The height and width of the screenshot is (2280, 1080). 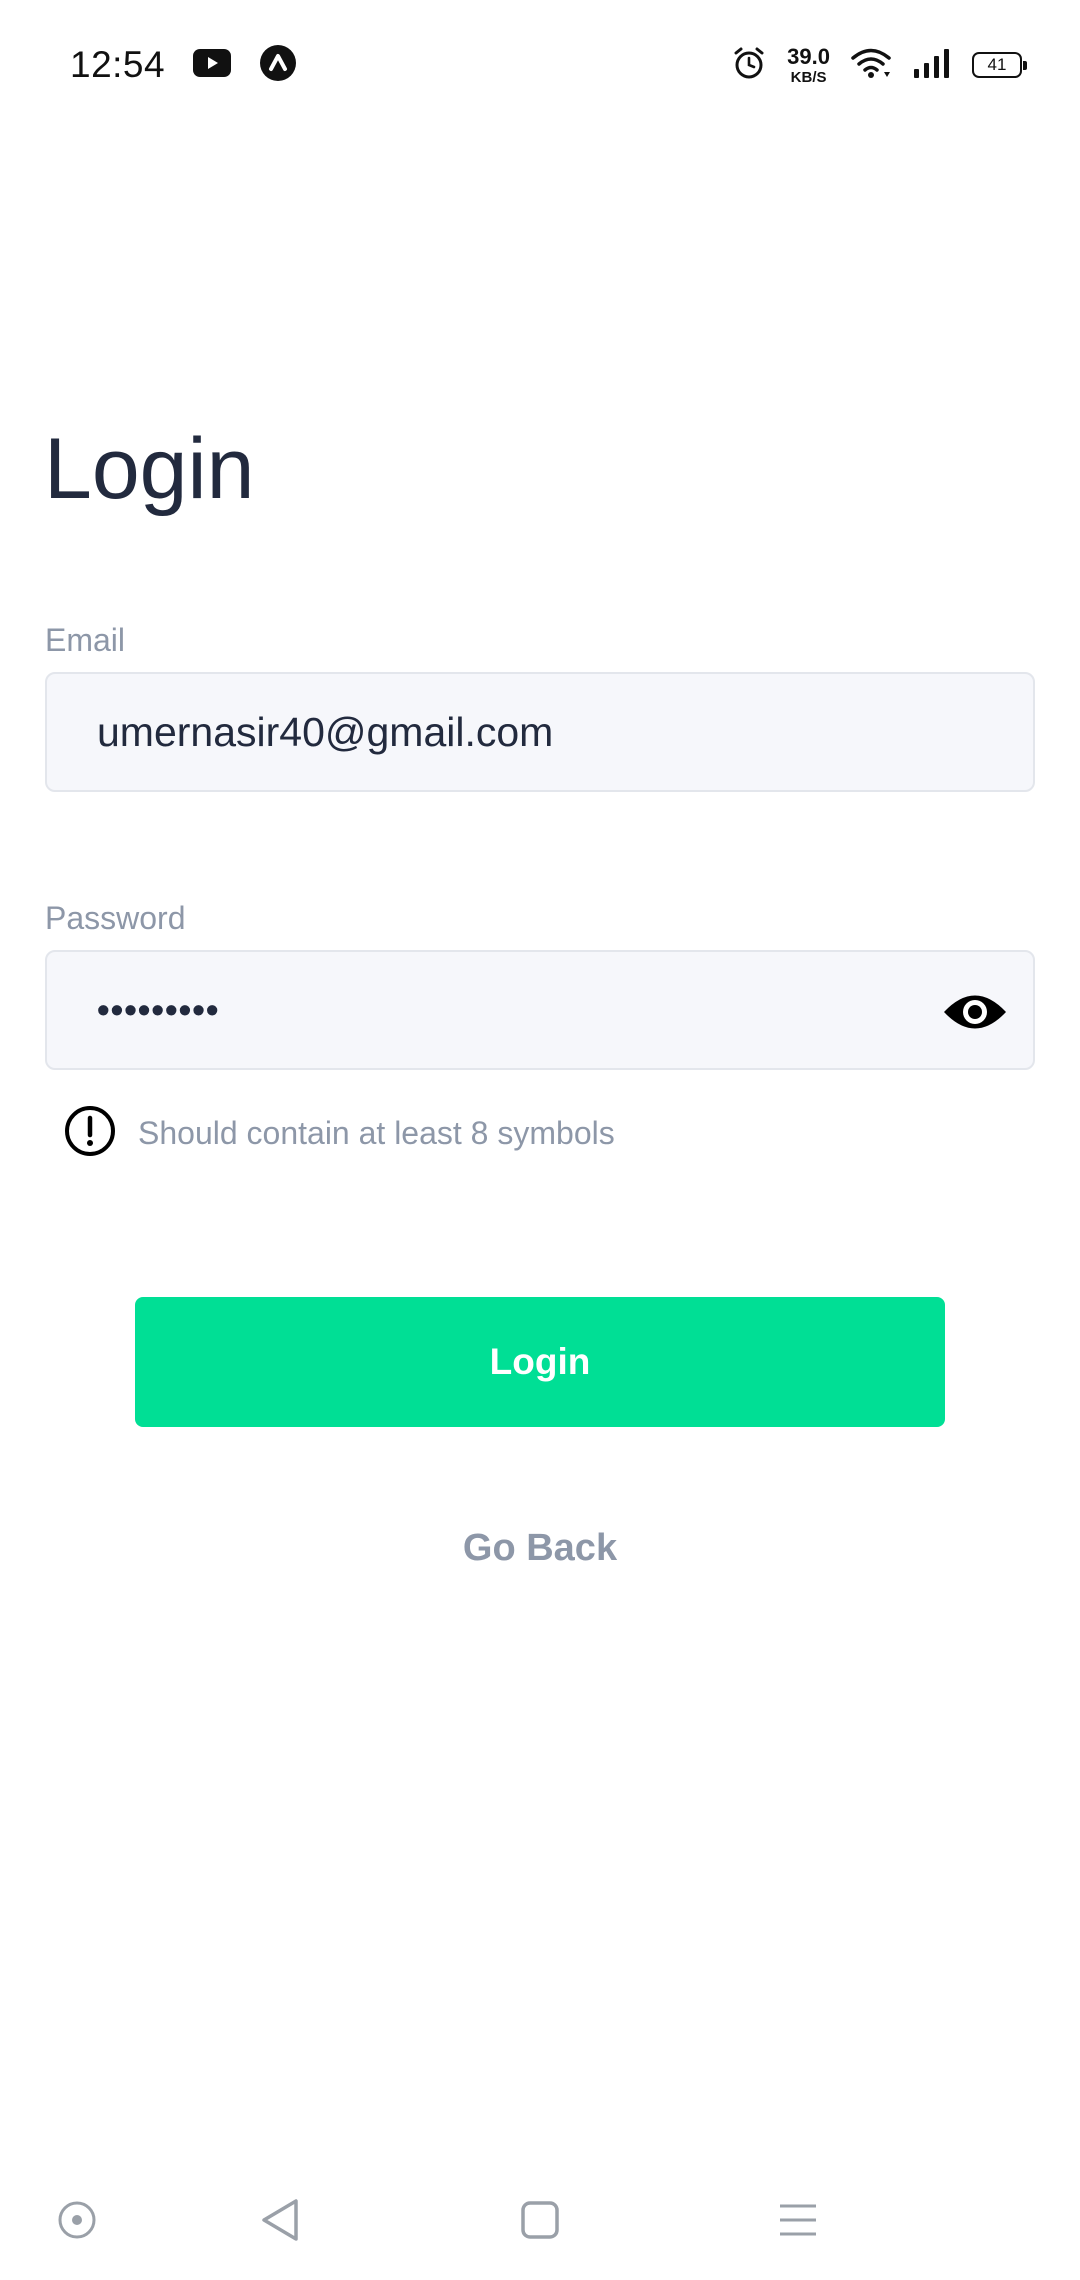 What do you see at coordinates (975, 1012) in the screenshot?
I see `show-password-eye-icon` at bounding box center [975, 1012].